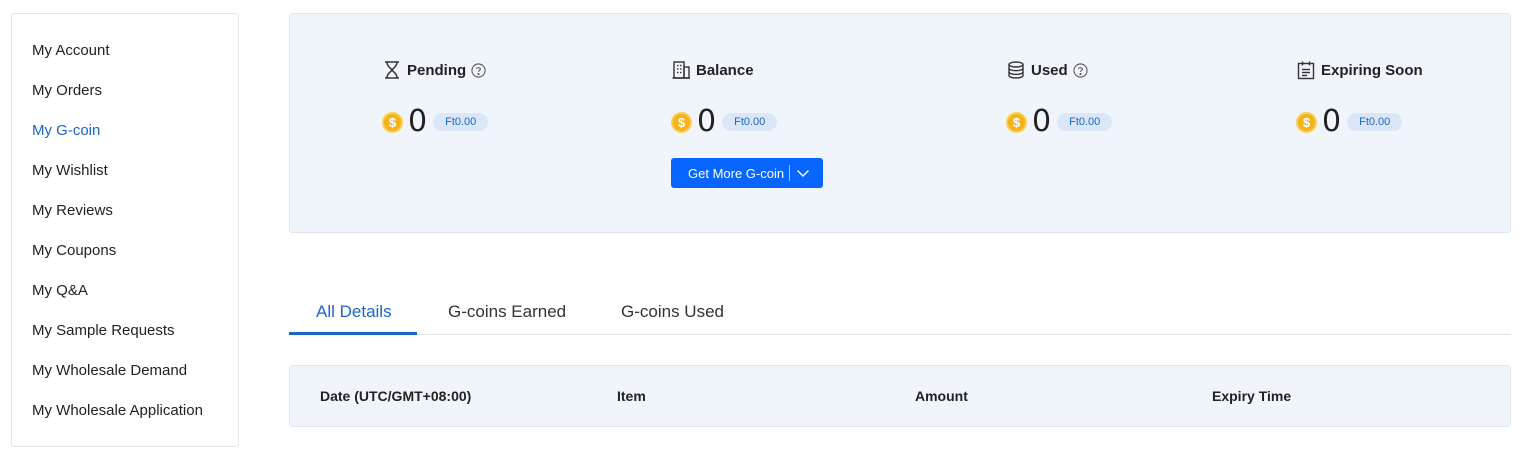 This screenshot has width=1522, height=468. I want to click on column-header-date: Date (UTC/GMT+08:00), so click(396, 396).